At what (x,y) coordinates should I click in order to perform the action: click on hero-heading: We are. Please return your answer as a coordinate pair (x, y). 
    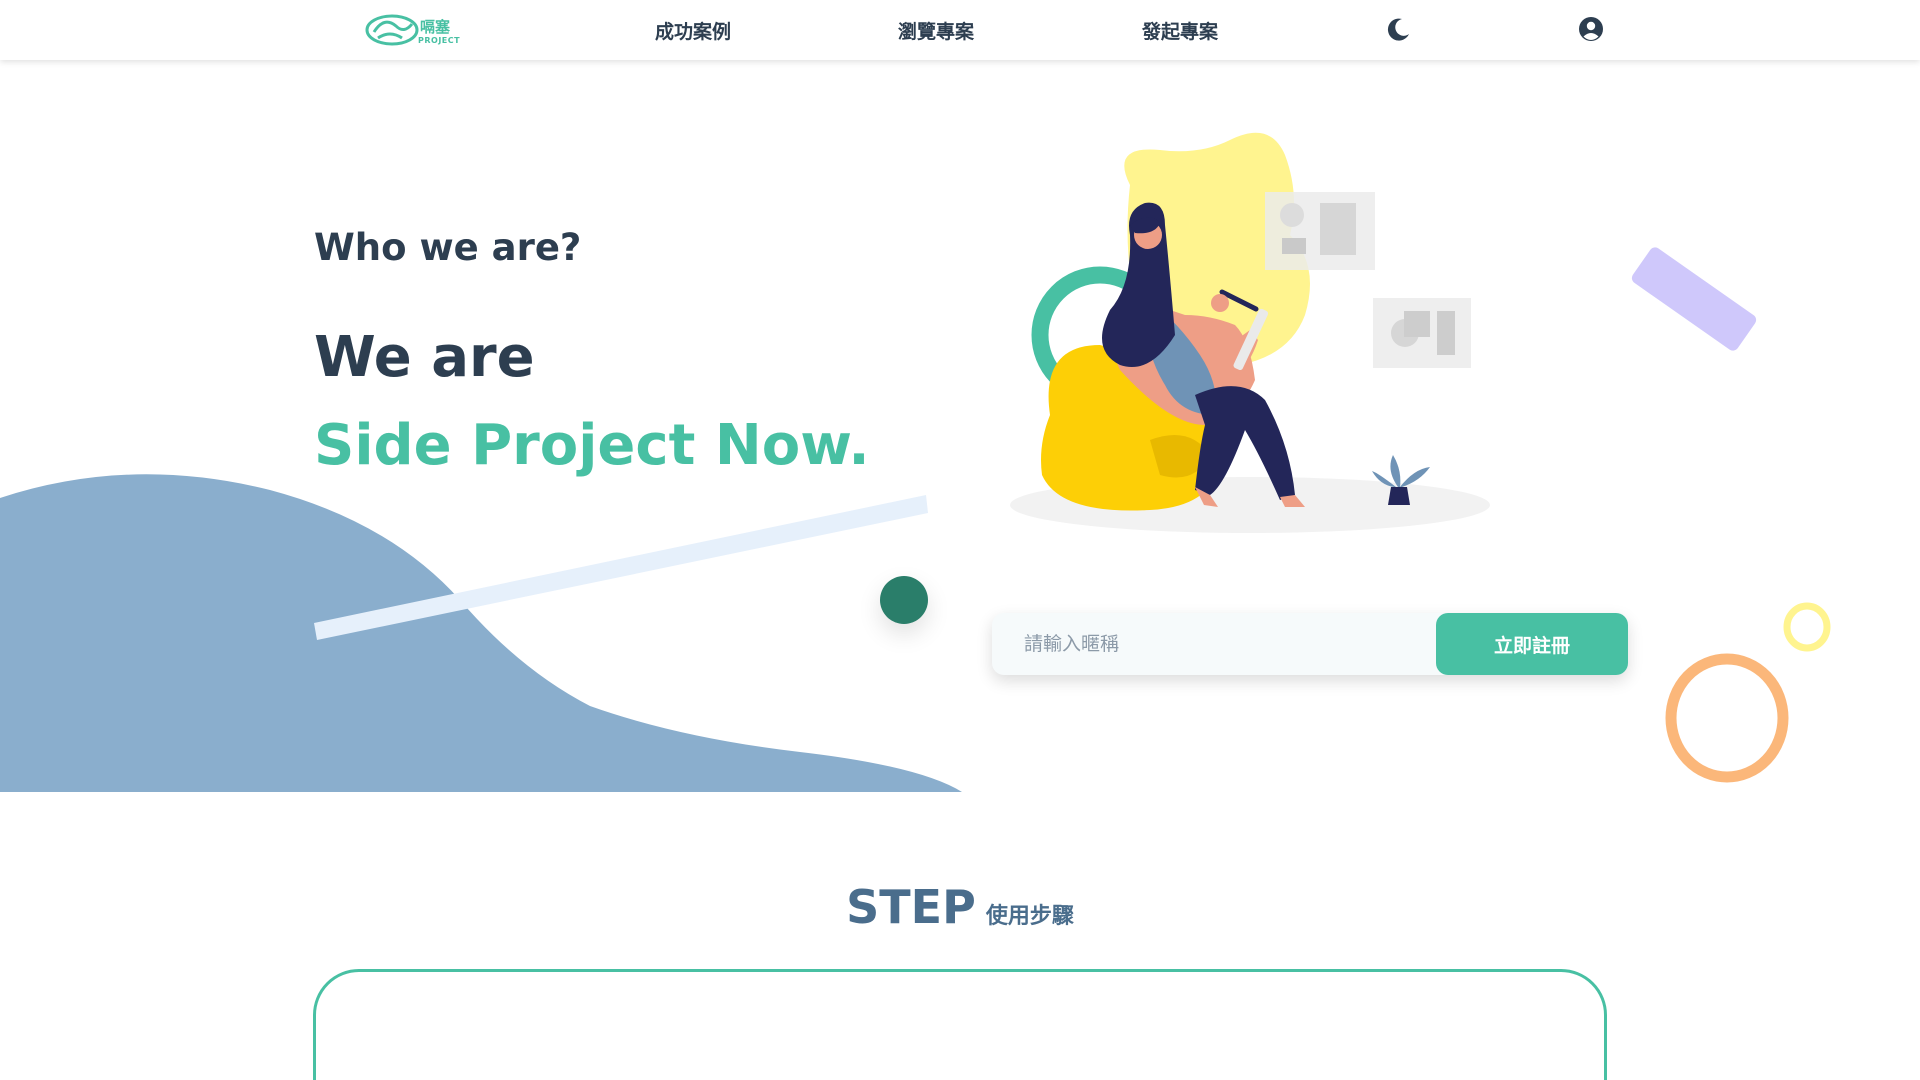
    Looking at the image, I should click on (424, 357).